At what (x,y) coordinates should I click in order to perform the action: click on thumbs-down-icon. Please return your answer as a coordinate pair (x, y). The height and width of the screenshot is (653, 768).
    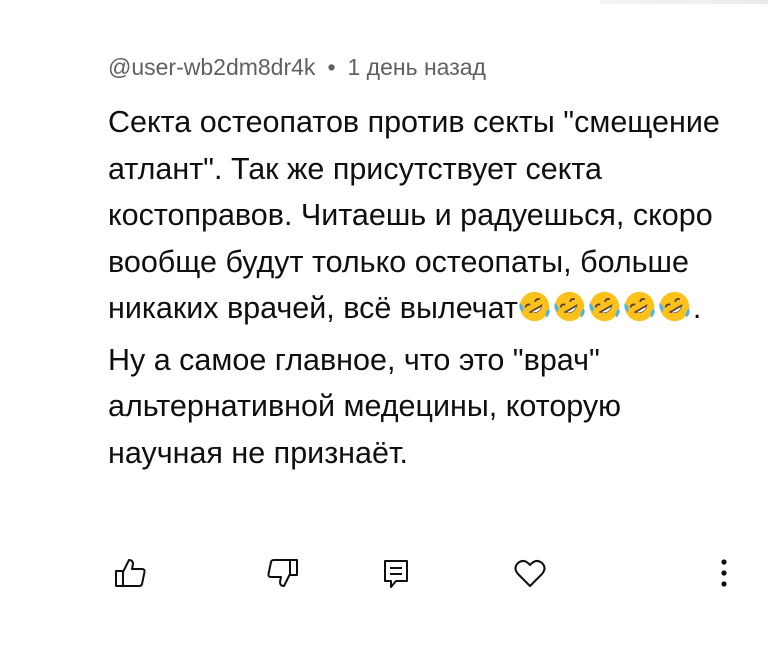
    Looking at the image, I should click on (283, 573).